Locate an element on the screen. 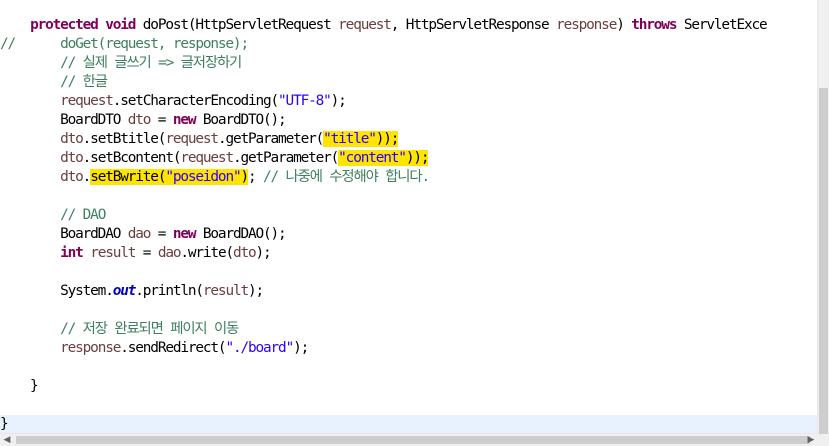 Image resolution: width=829 pixels, height=446 pixels. code-token: BoardDTO is located at coordinates (64, 120).